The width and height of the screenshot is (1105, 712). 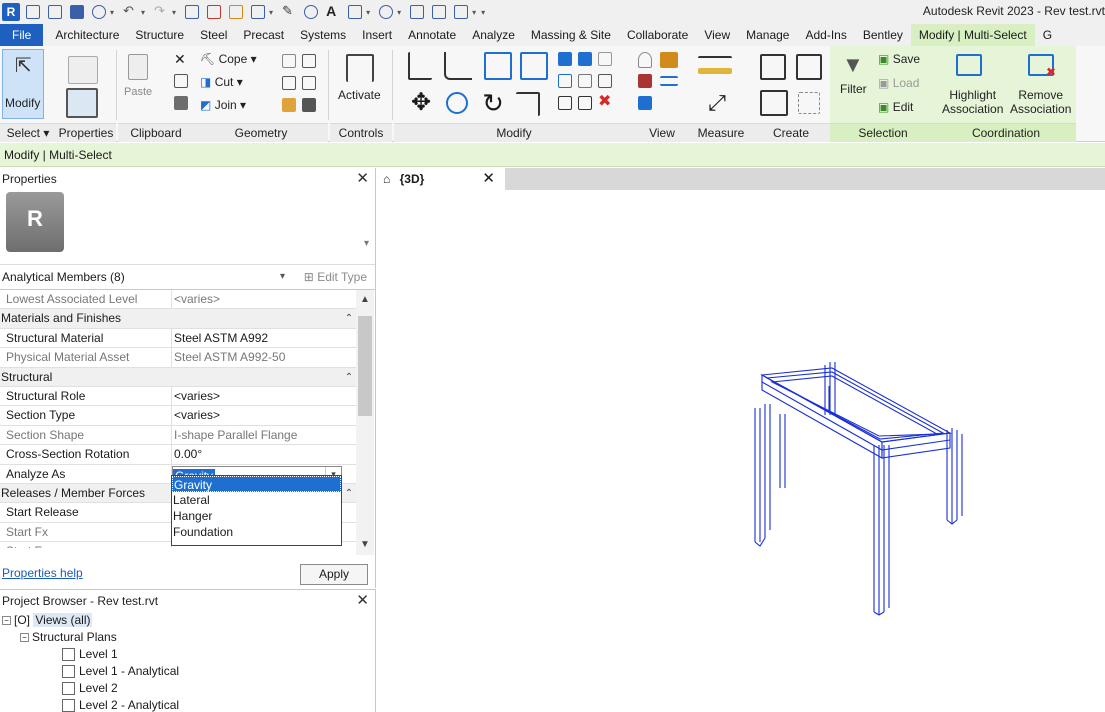 What do you see at coordinates (441, 179) in the screenshot?
I see `view-tab-3d: ⌂ {3D} ✕` at bounding box center [441, 179].